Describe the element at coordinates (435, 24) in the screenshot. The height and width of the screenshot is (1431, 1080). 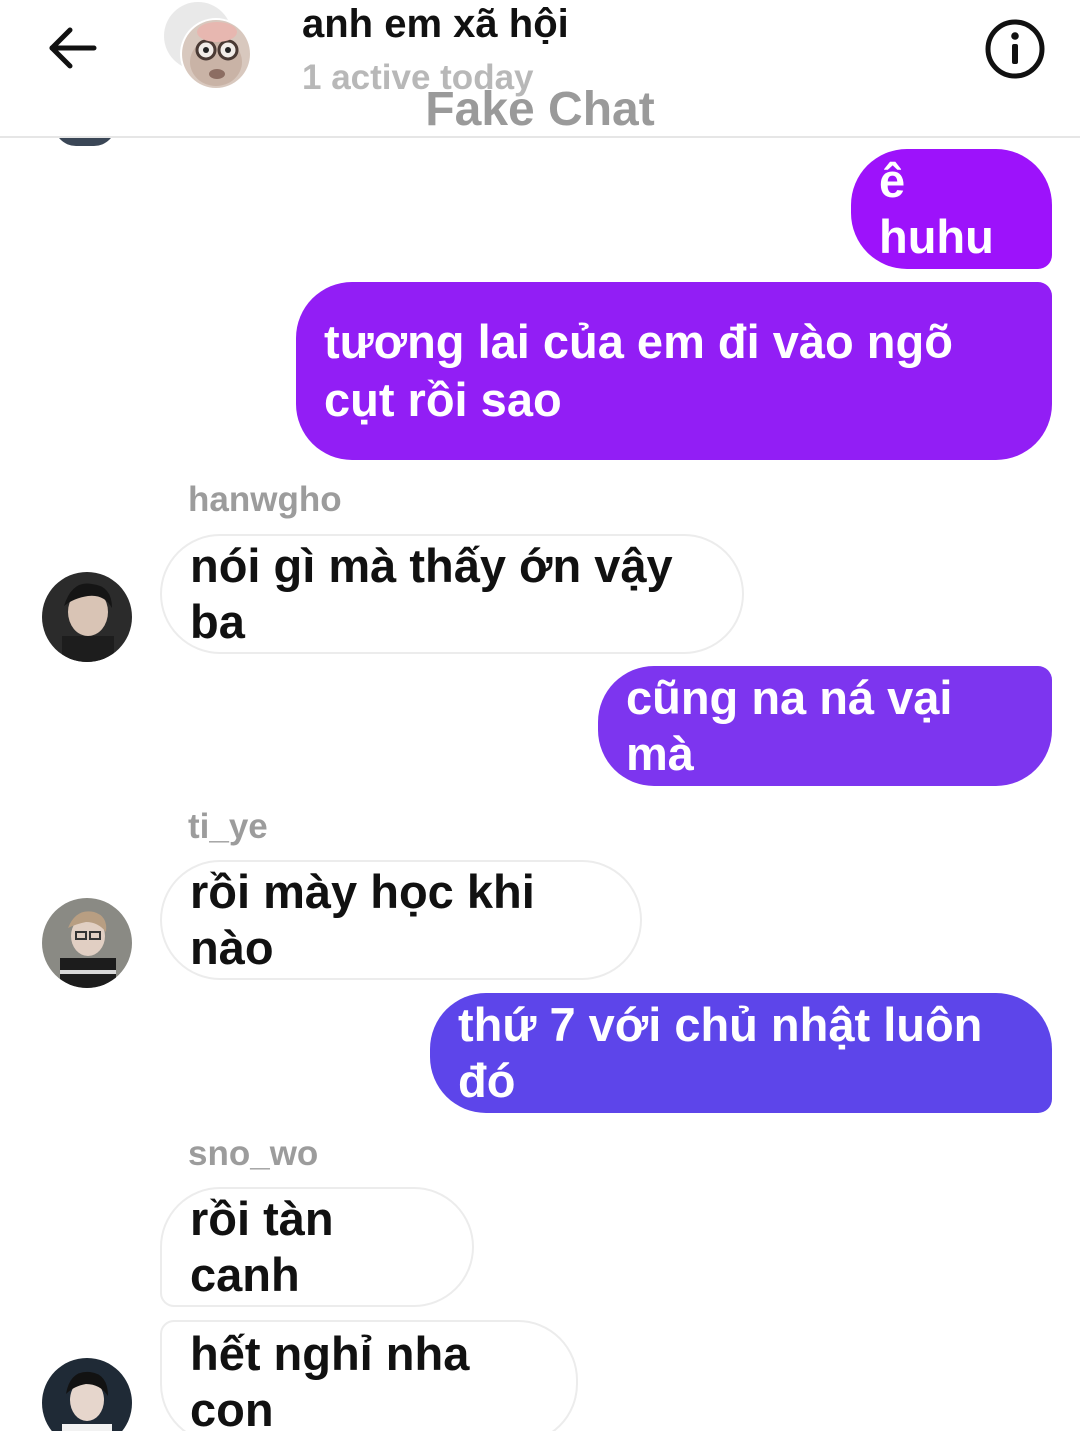
I see `chat-title: anh em xã hội` at that location.